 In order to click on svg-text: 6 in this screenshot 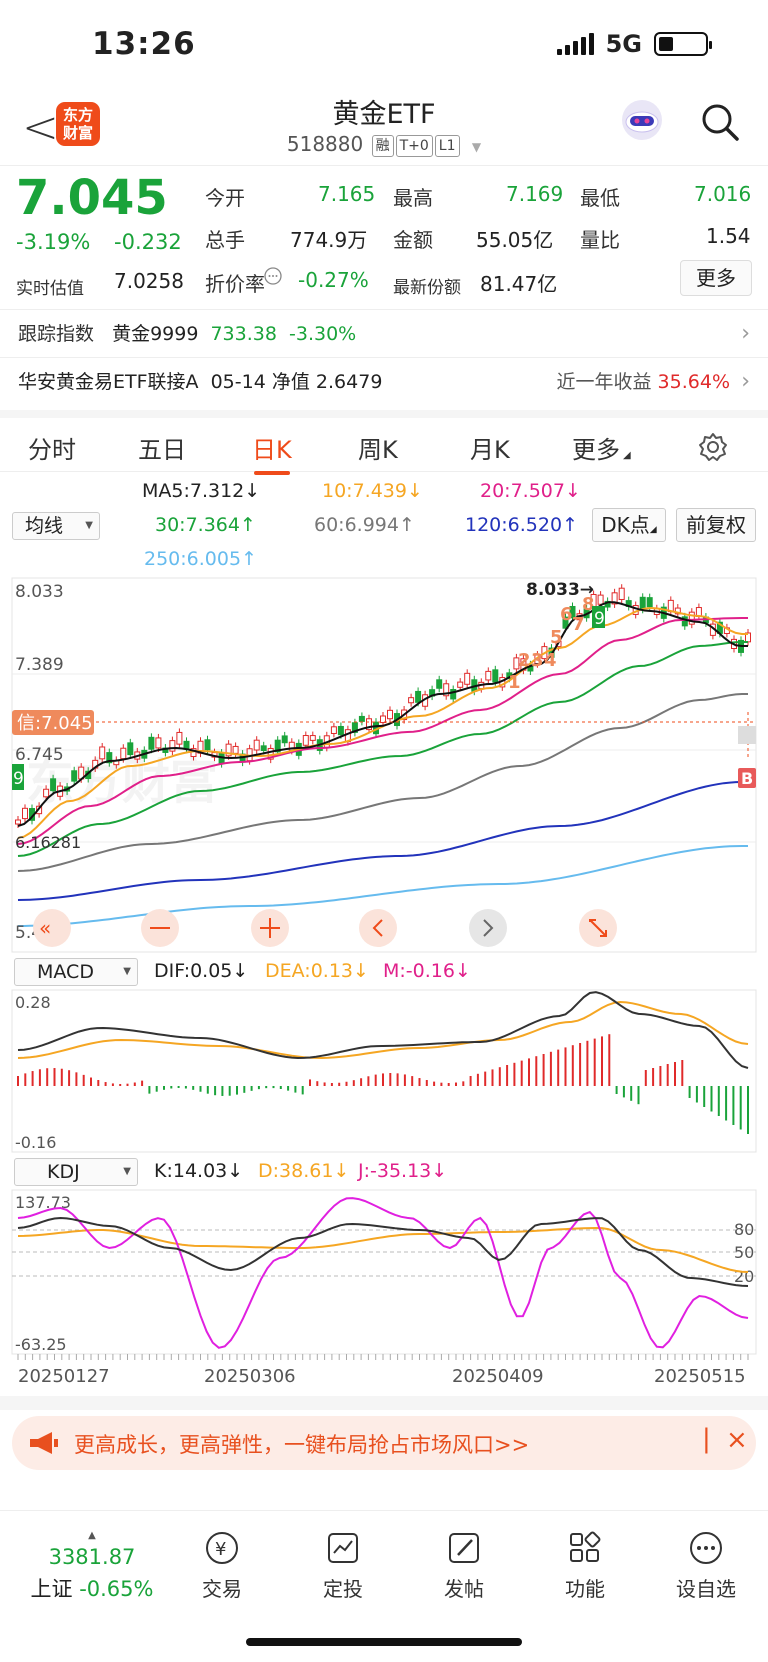, I will do `click(566, 614)`.